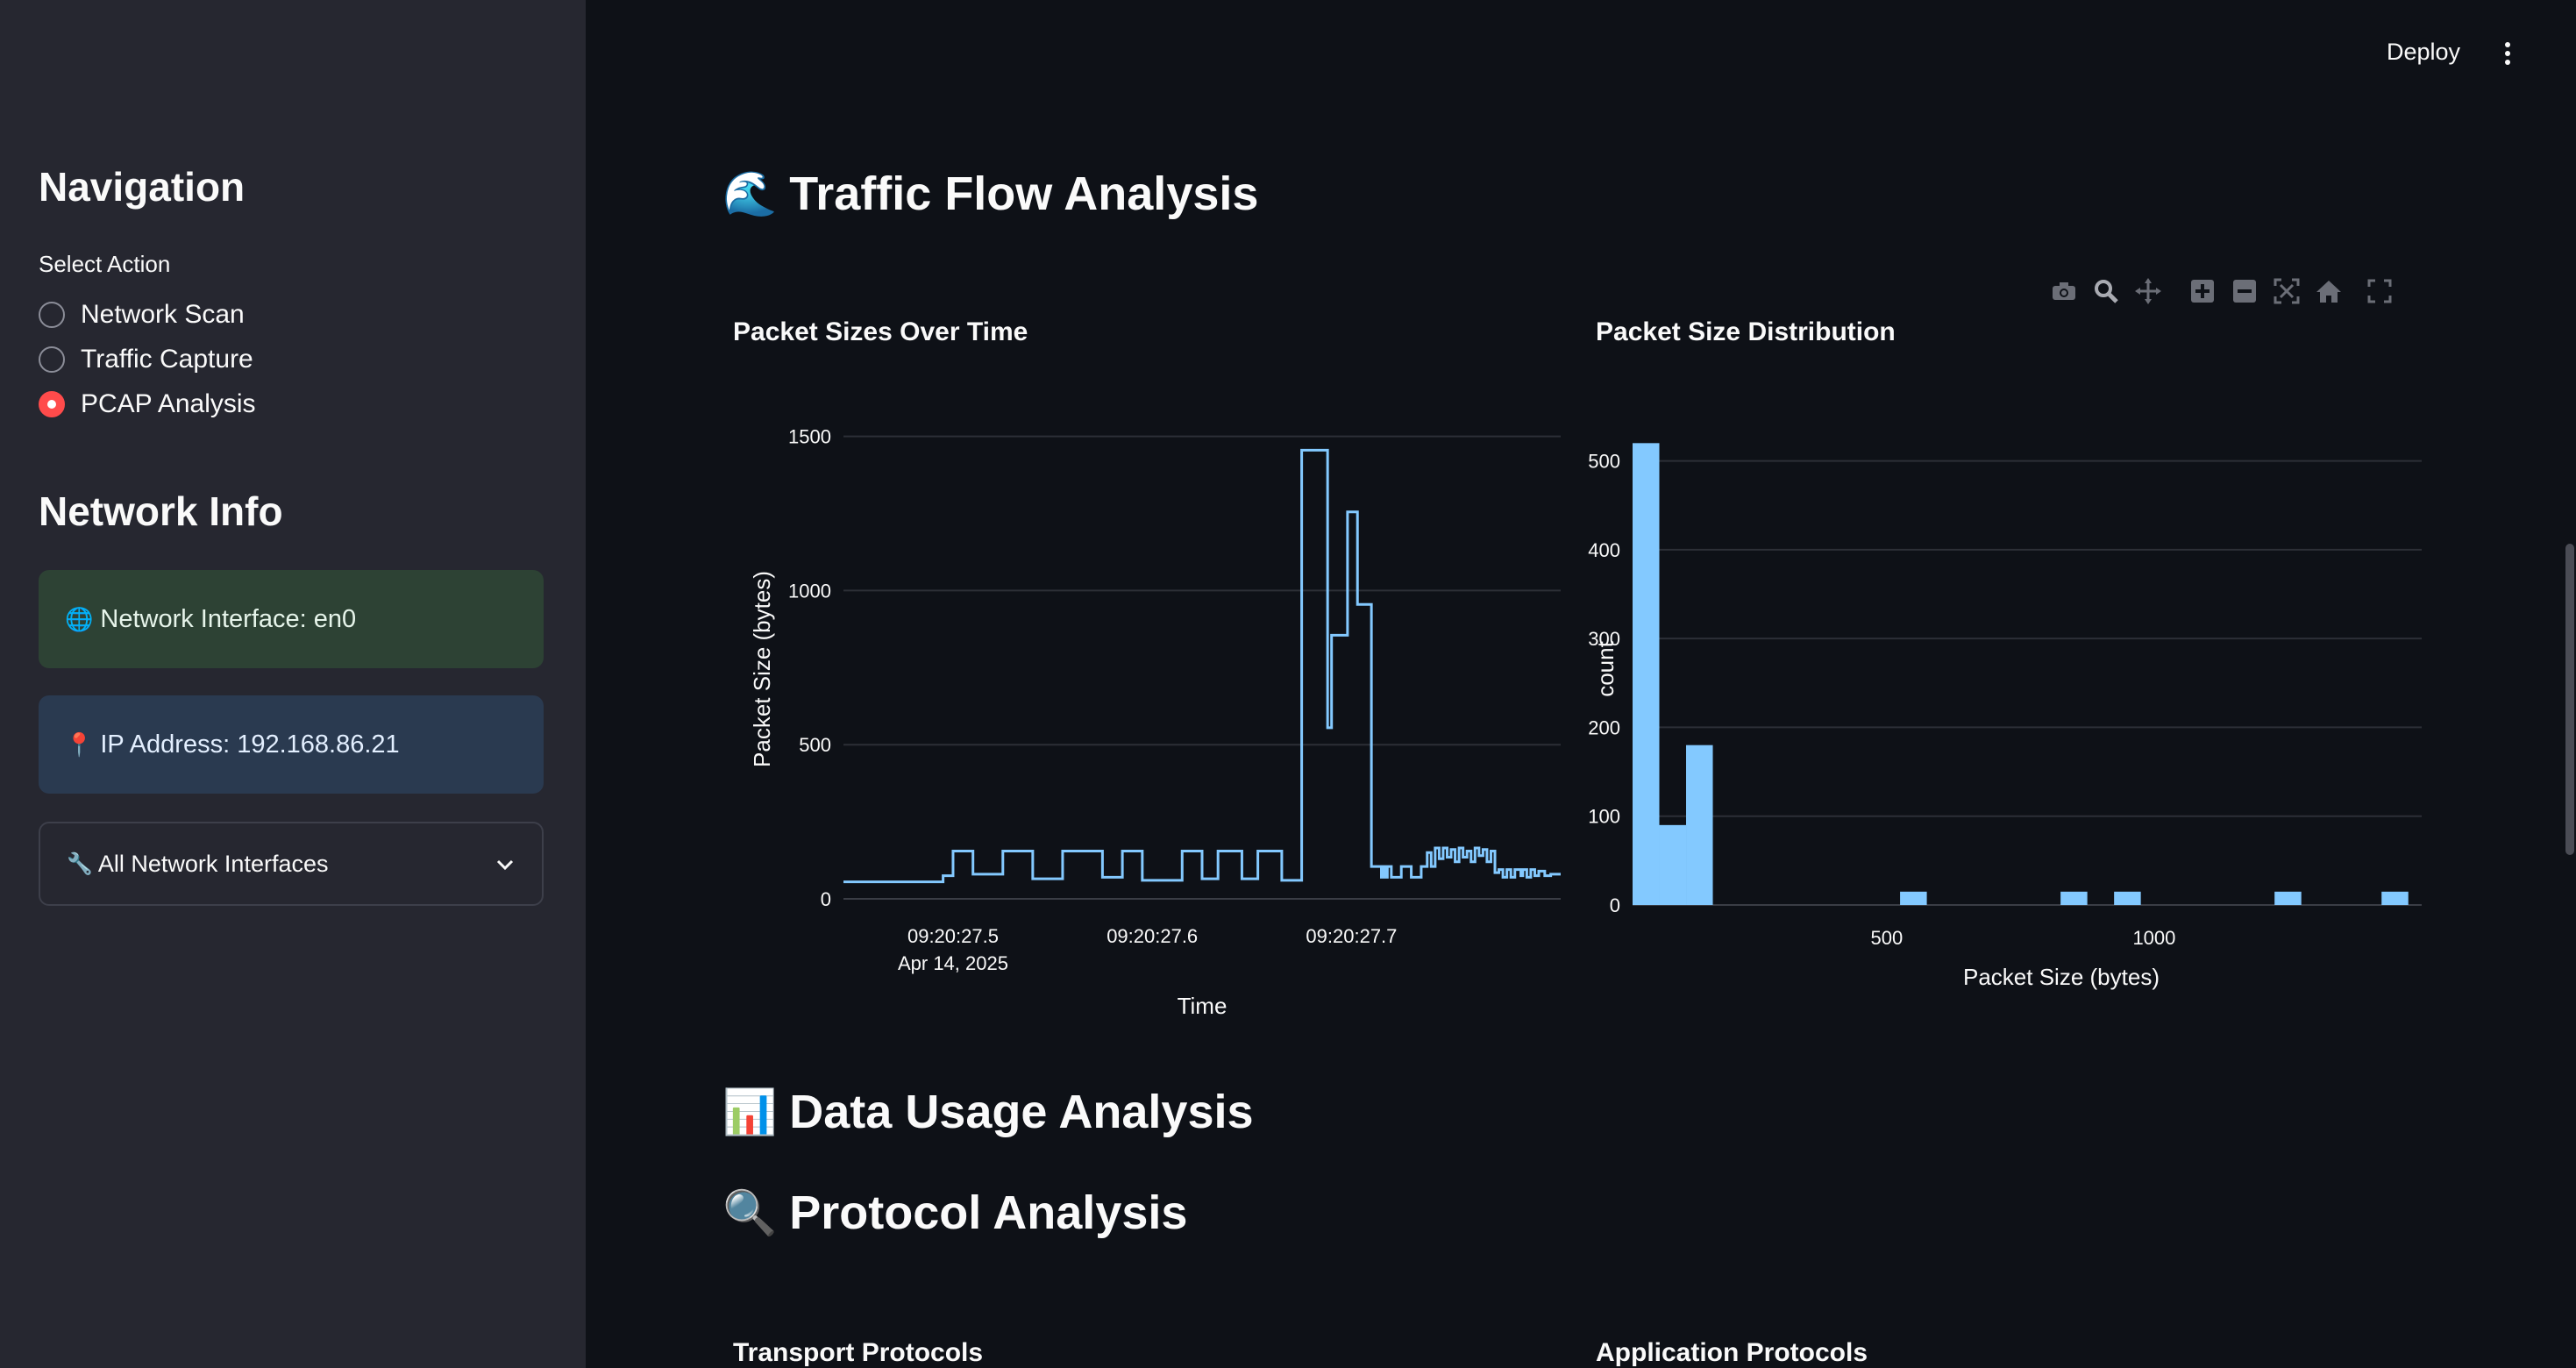  I want to click on application-protocols-title: Application Protocols, so click(1732, 1352).